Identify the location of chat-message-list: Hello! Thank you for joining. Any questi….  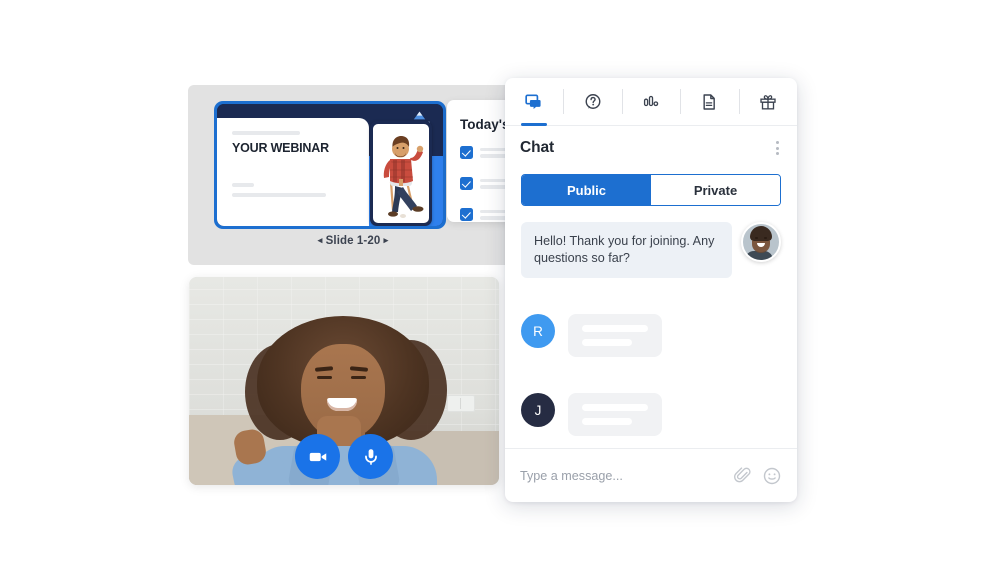
(651, 327).